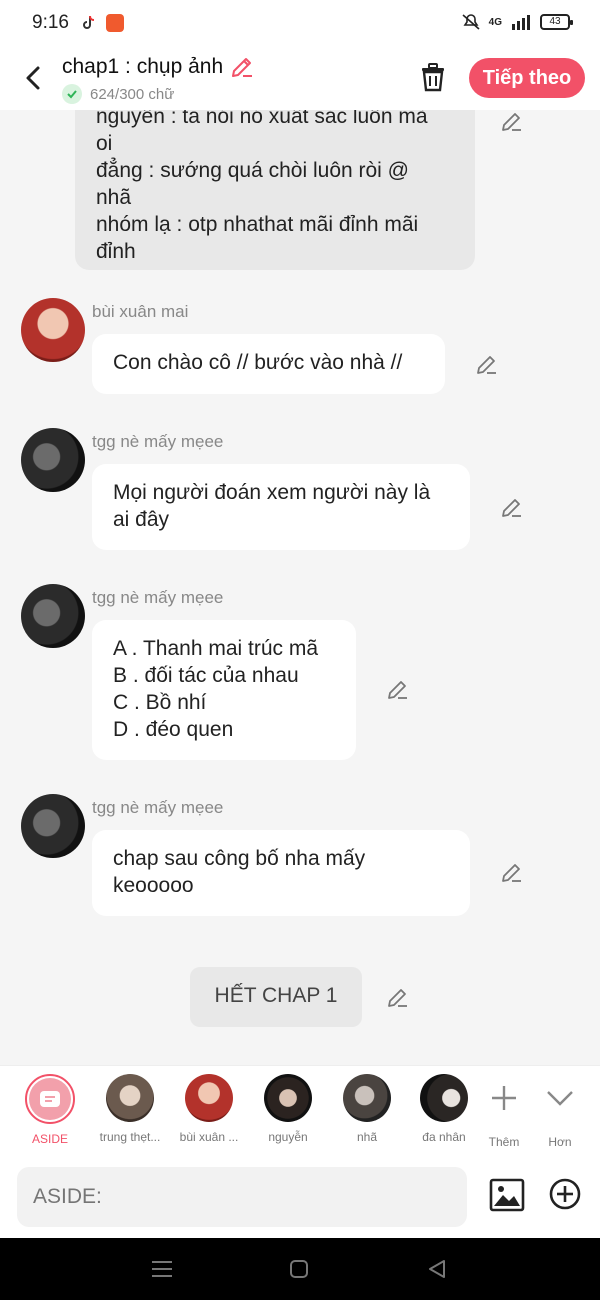  Describe the element at coordinates (89, 23) in the screenshot. I see `tiktok-notification-icon` at that location.